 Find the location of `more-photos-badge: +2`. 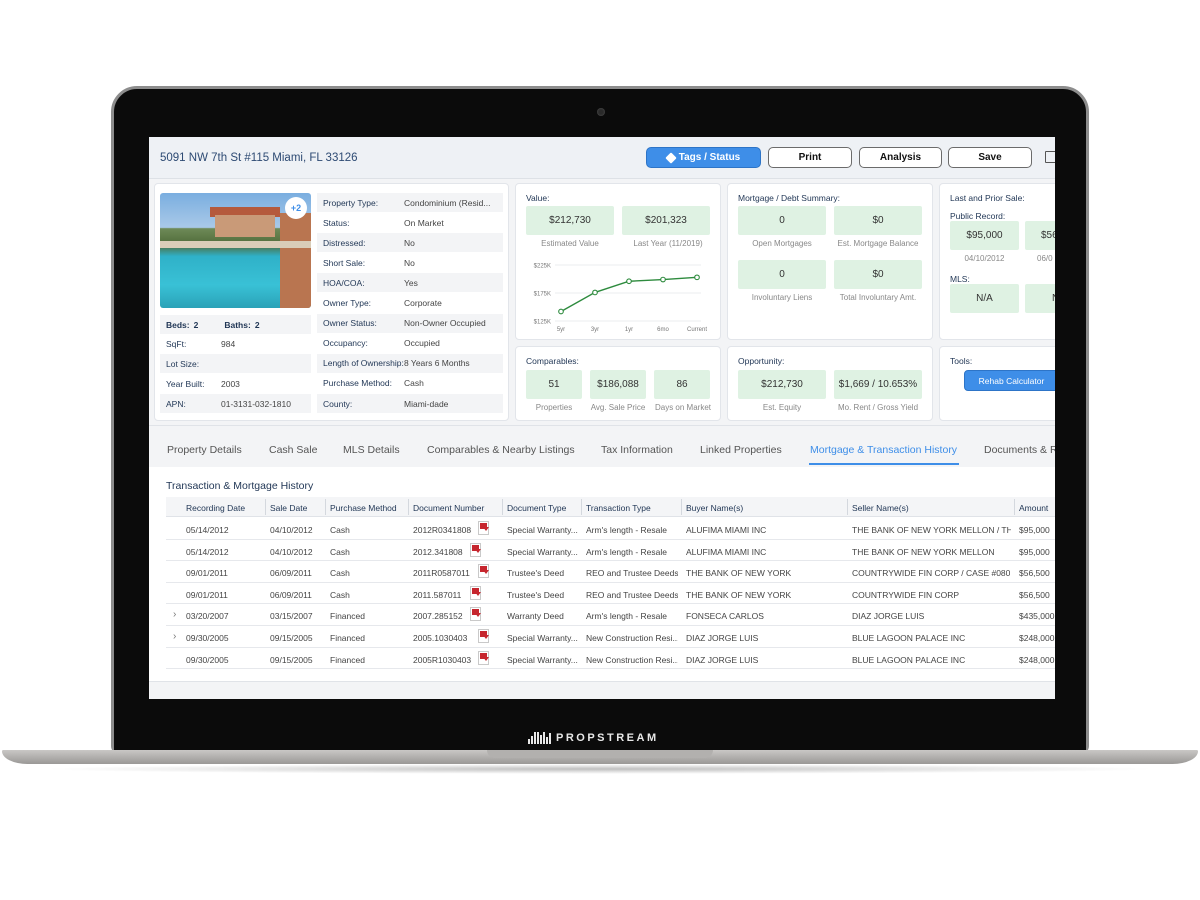

more-photos-badge: +2 is located at coordinates (296, 208).